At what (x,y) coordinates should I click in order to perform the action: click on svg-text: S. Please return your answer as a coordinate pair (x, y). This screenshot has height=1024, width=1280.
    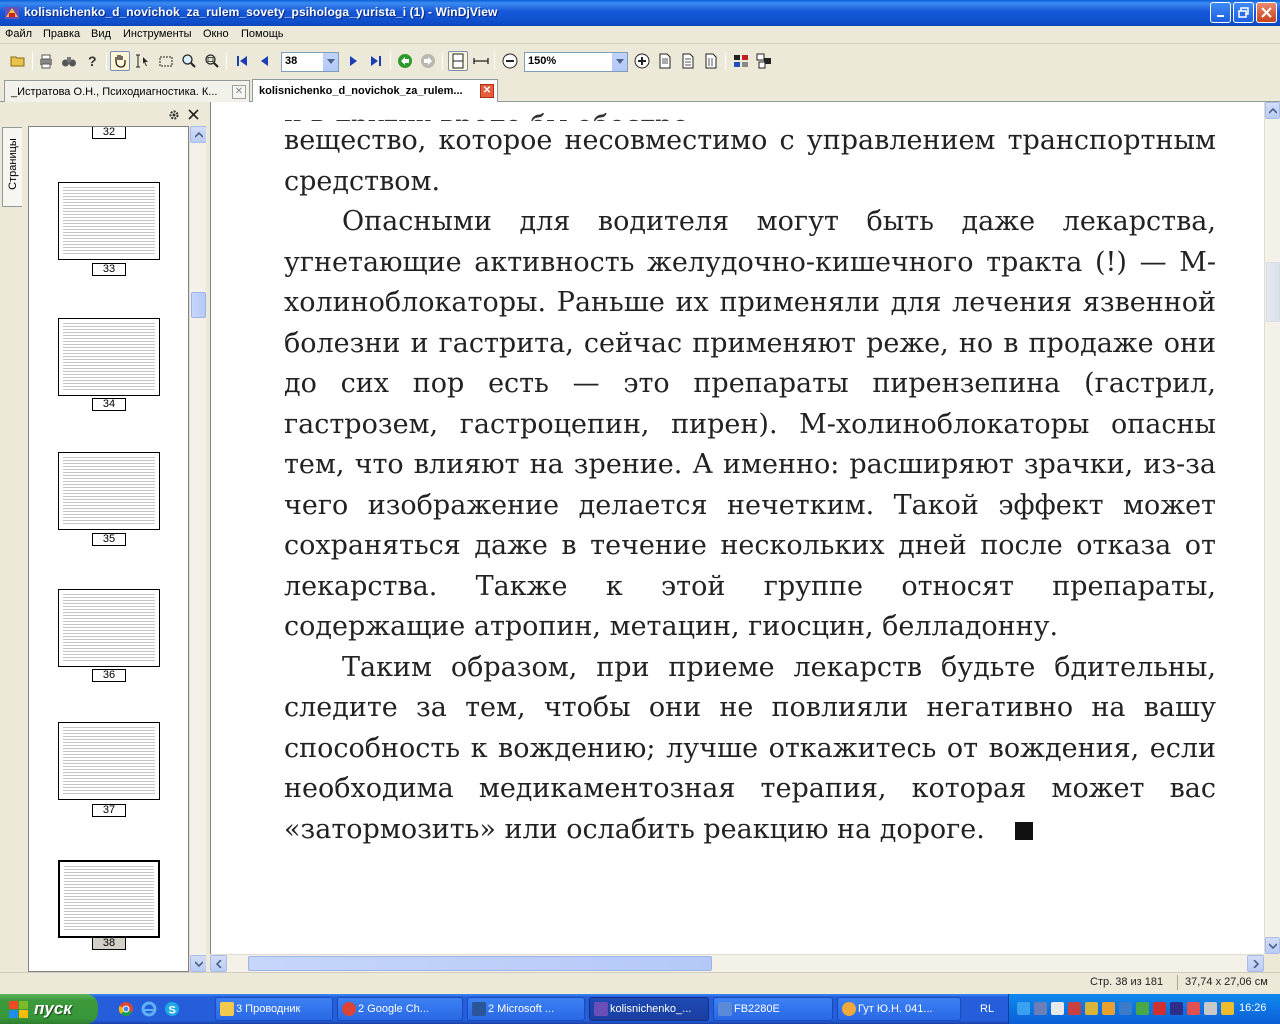
    Looking at the image, I should click on (172, 1011).